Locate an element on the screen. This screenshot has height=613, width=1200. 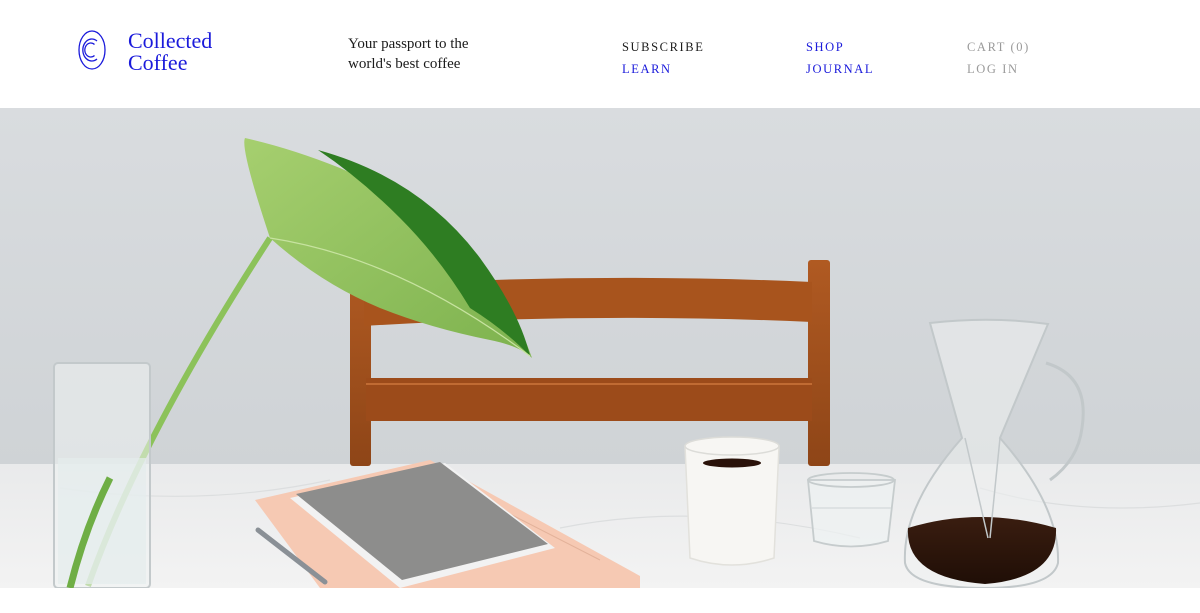
tagline-line1: Your passport to the is located at coordinates (408, 44).